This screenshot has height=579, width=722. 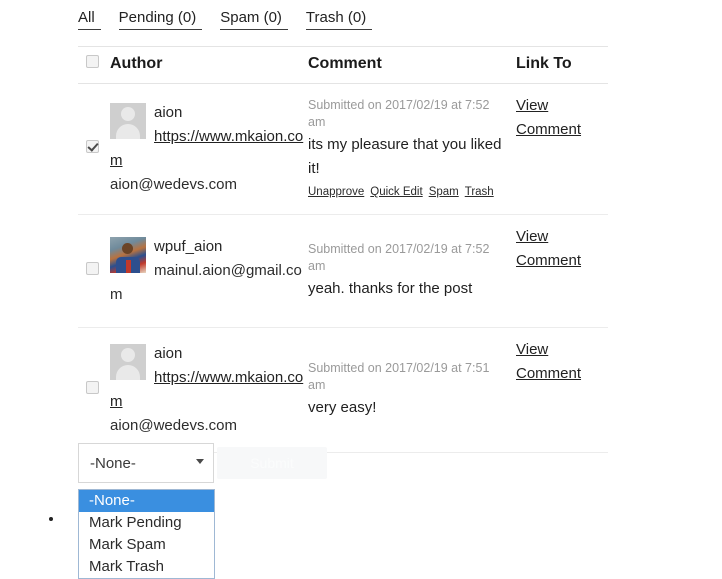 I want to click on select-all-checkbox, so click(x=92, y=61).